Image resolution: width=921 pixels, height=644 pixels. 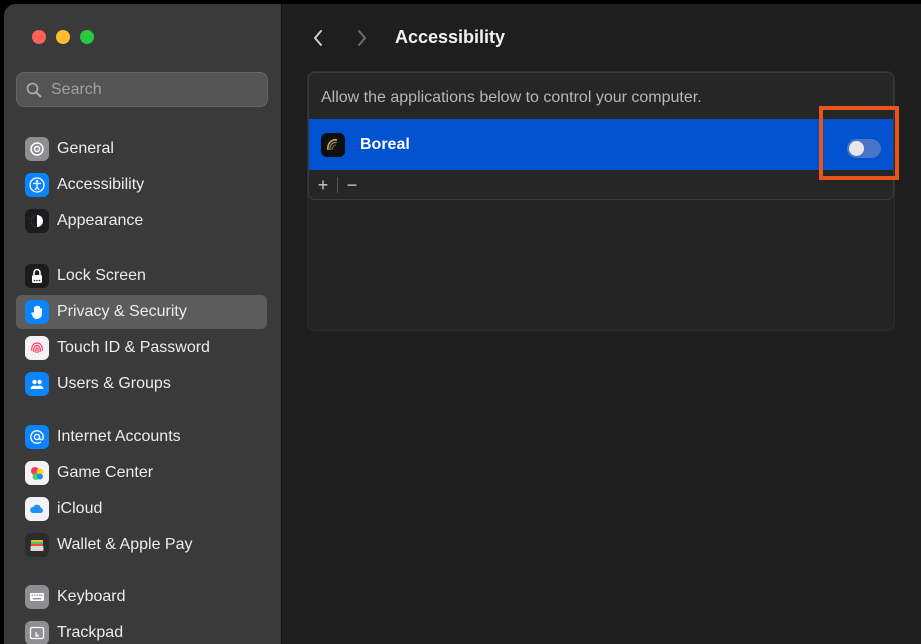 I want to click on chevron-right-icon, so click(x=362, y=38).